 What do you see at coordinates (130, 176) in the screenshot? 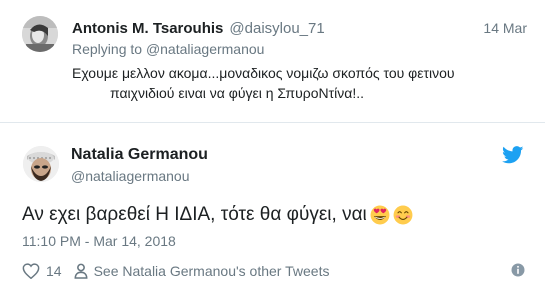
I see `main-author-handle: @nataliagermanou` at bounding box center [130, 176].